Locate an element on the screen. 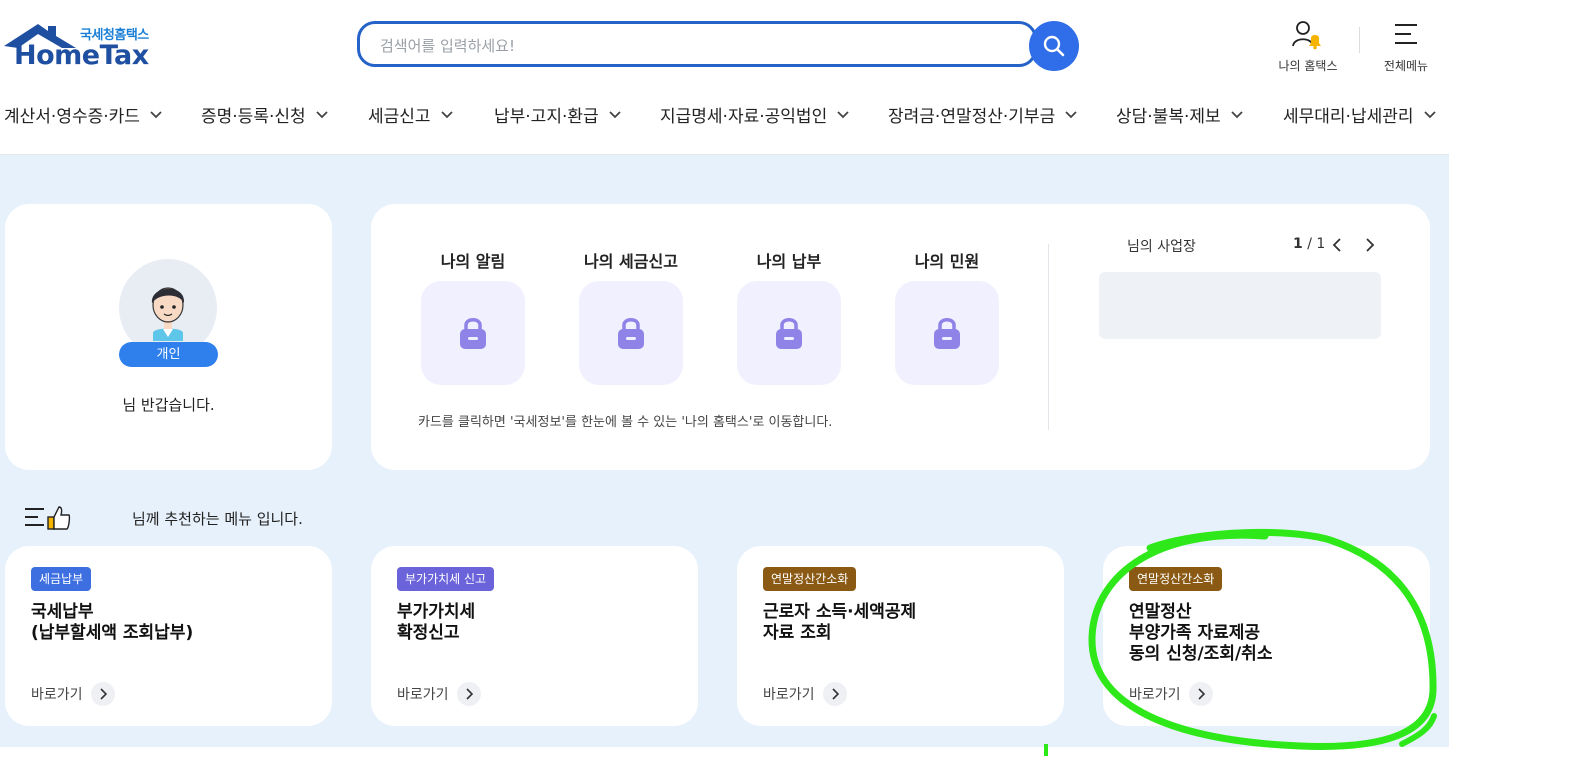  recommend-title: 님께 추천하는 메뉴 입니다. is located at coordinates (163, 518).